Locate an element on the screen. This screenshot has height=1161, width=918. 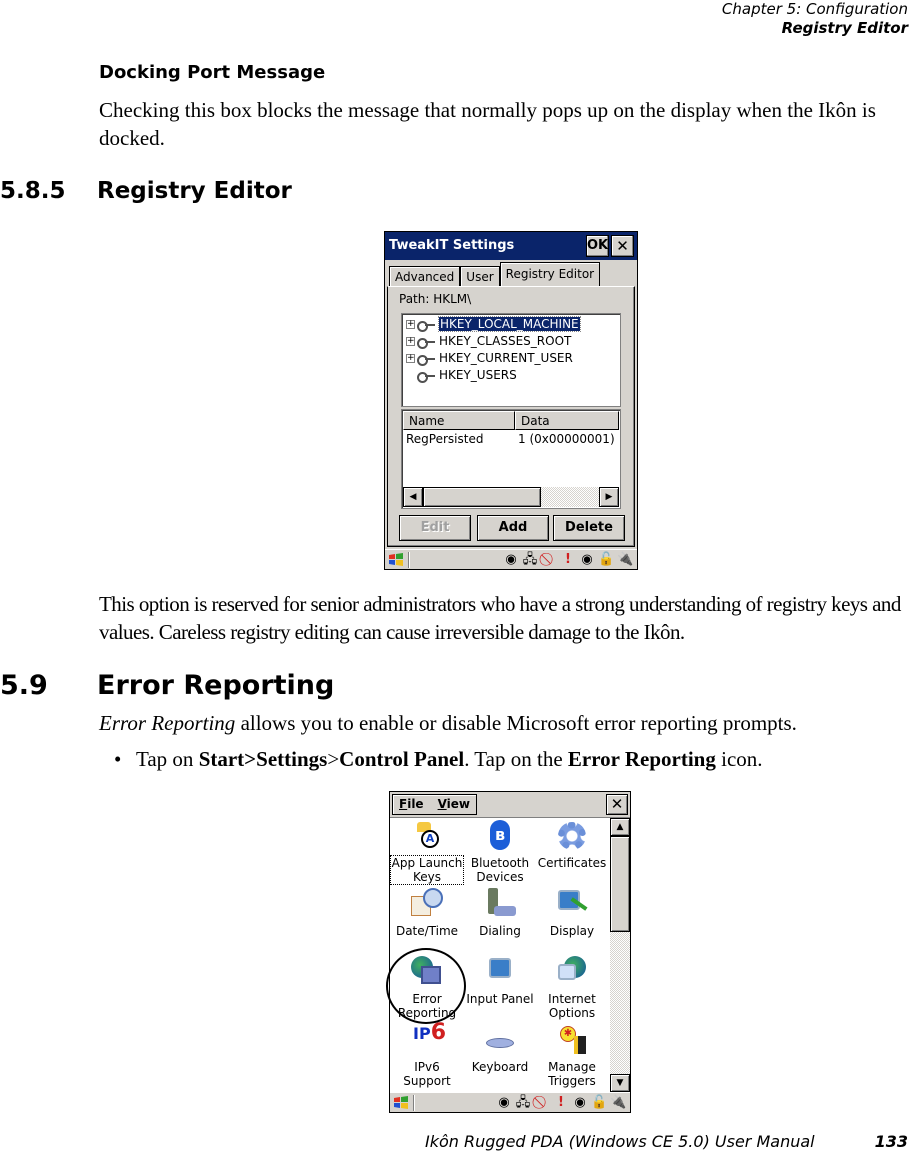
certificates-icon is located at coordinates (572, 836).